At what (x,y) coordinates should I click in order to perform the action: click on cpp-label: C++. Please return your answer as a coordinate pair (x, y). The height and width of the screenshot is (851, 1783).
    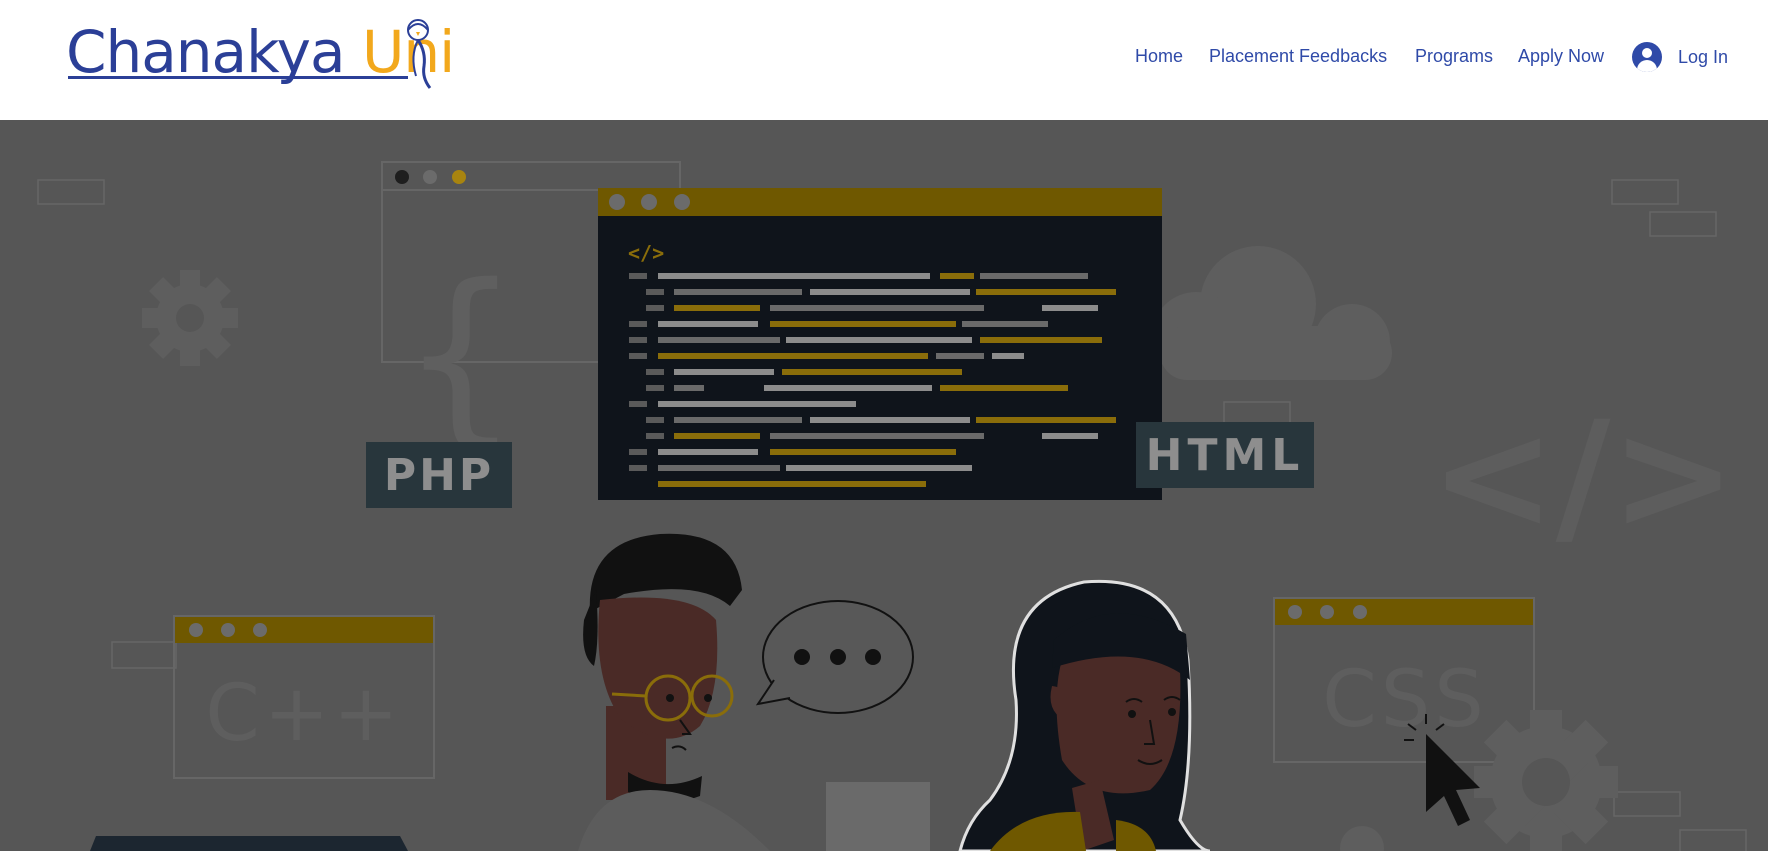
    Looking at the image, I should click on (303, 714).